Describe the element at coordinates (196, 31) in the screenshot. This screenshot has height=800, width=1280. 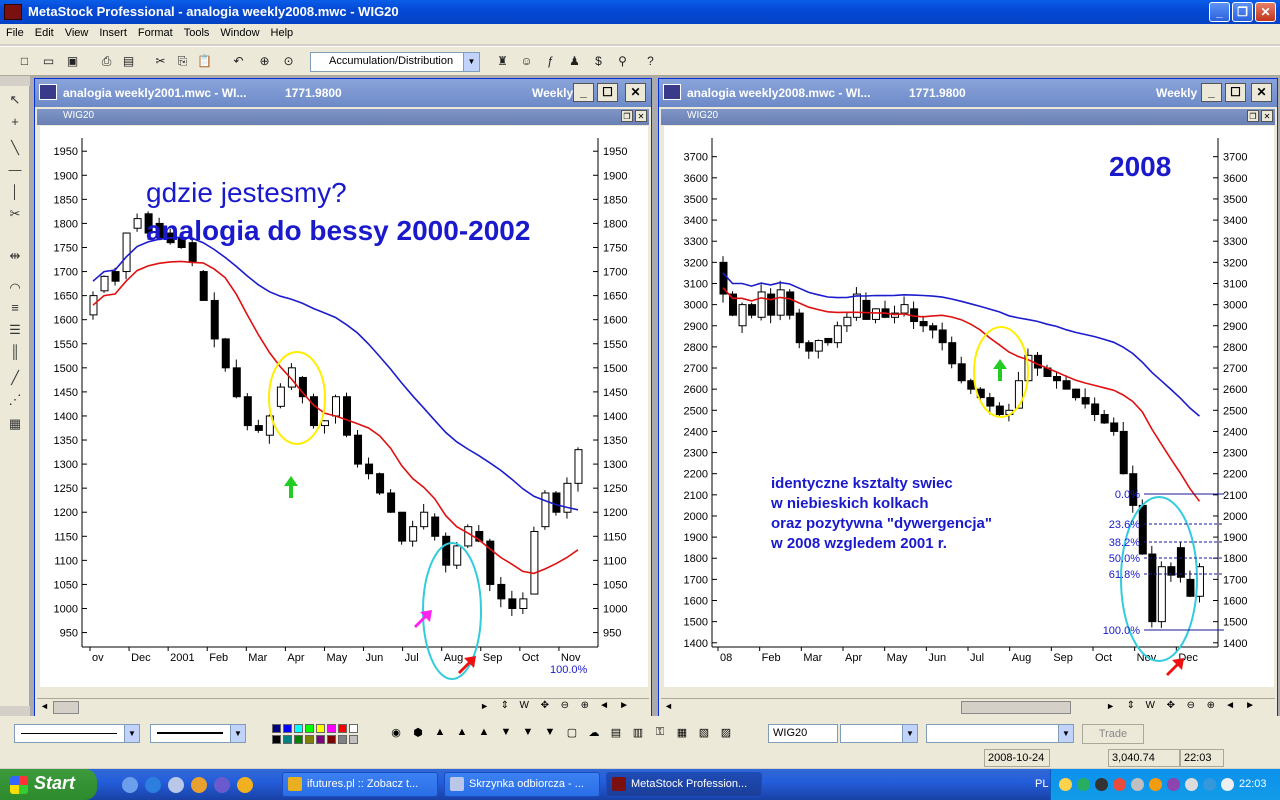
I see `menu-tools: Tools` at that location.